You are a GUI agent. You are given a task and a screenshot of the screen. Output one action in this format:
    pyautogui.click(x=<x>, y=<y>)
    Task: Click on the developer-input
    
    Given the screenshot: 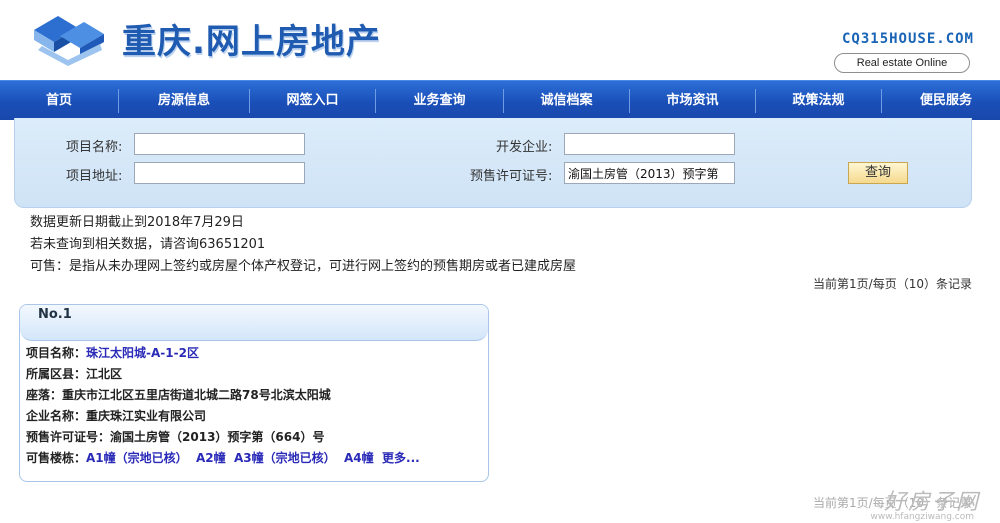 What is the action you would take?
    pyautogui.click(x=649, y=144)
    